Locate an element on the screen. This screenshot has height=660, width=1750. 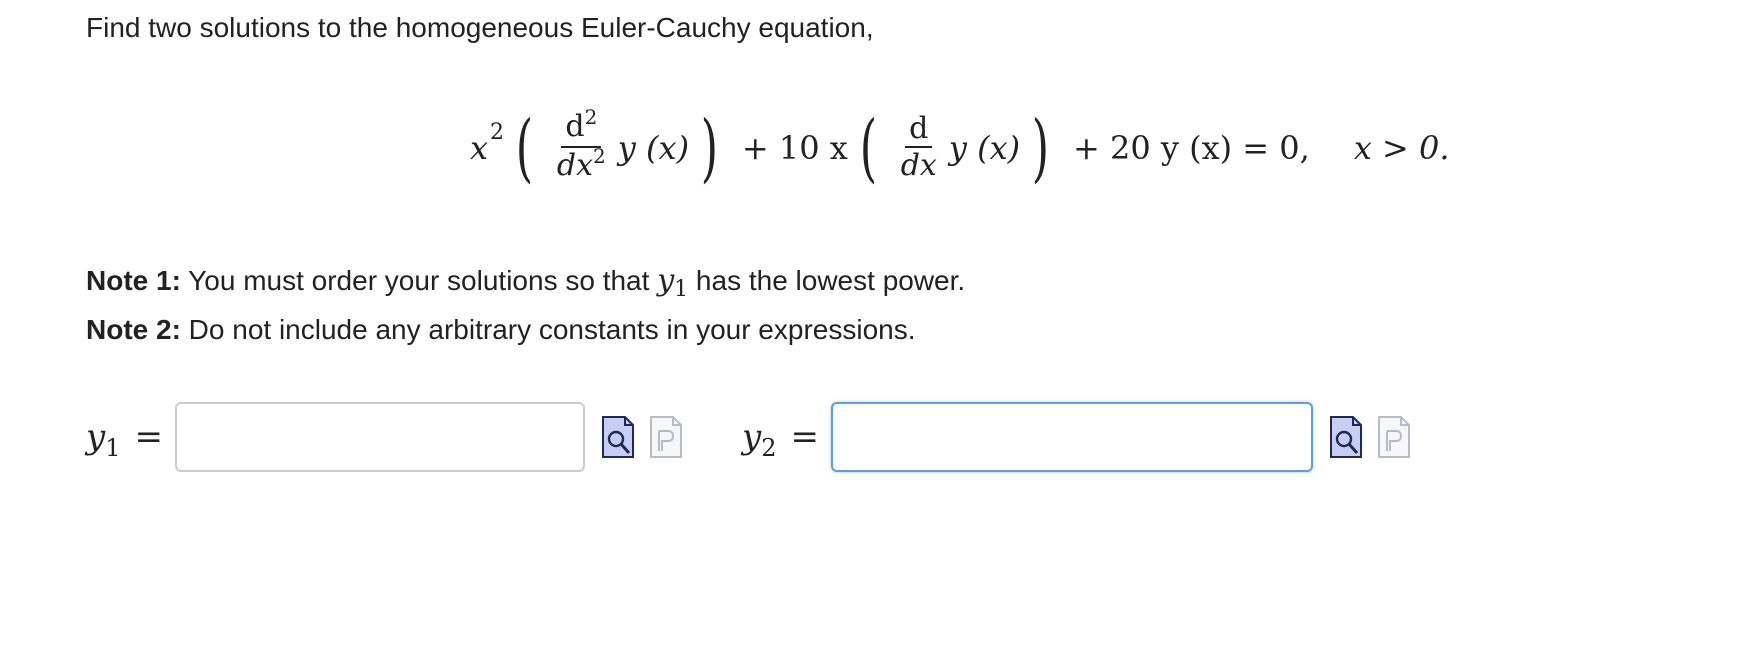
eq-second-derivative: d2 dx2 is located at coordinates (581, 145).